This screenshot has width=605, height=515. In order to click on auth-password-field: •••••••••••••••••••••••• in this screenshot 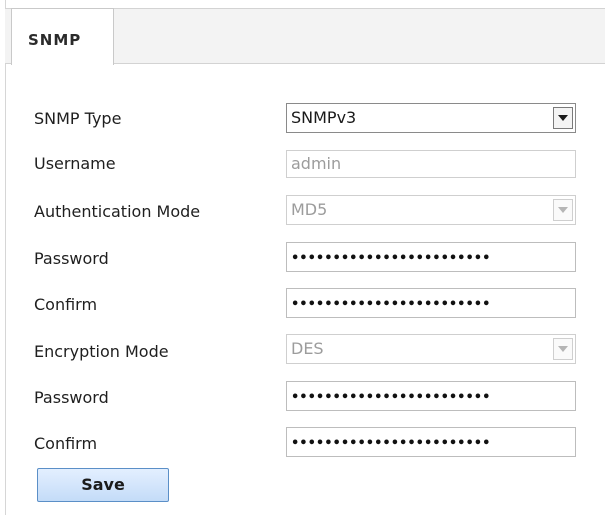, I will do `click(431, 257)`.